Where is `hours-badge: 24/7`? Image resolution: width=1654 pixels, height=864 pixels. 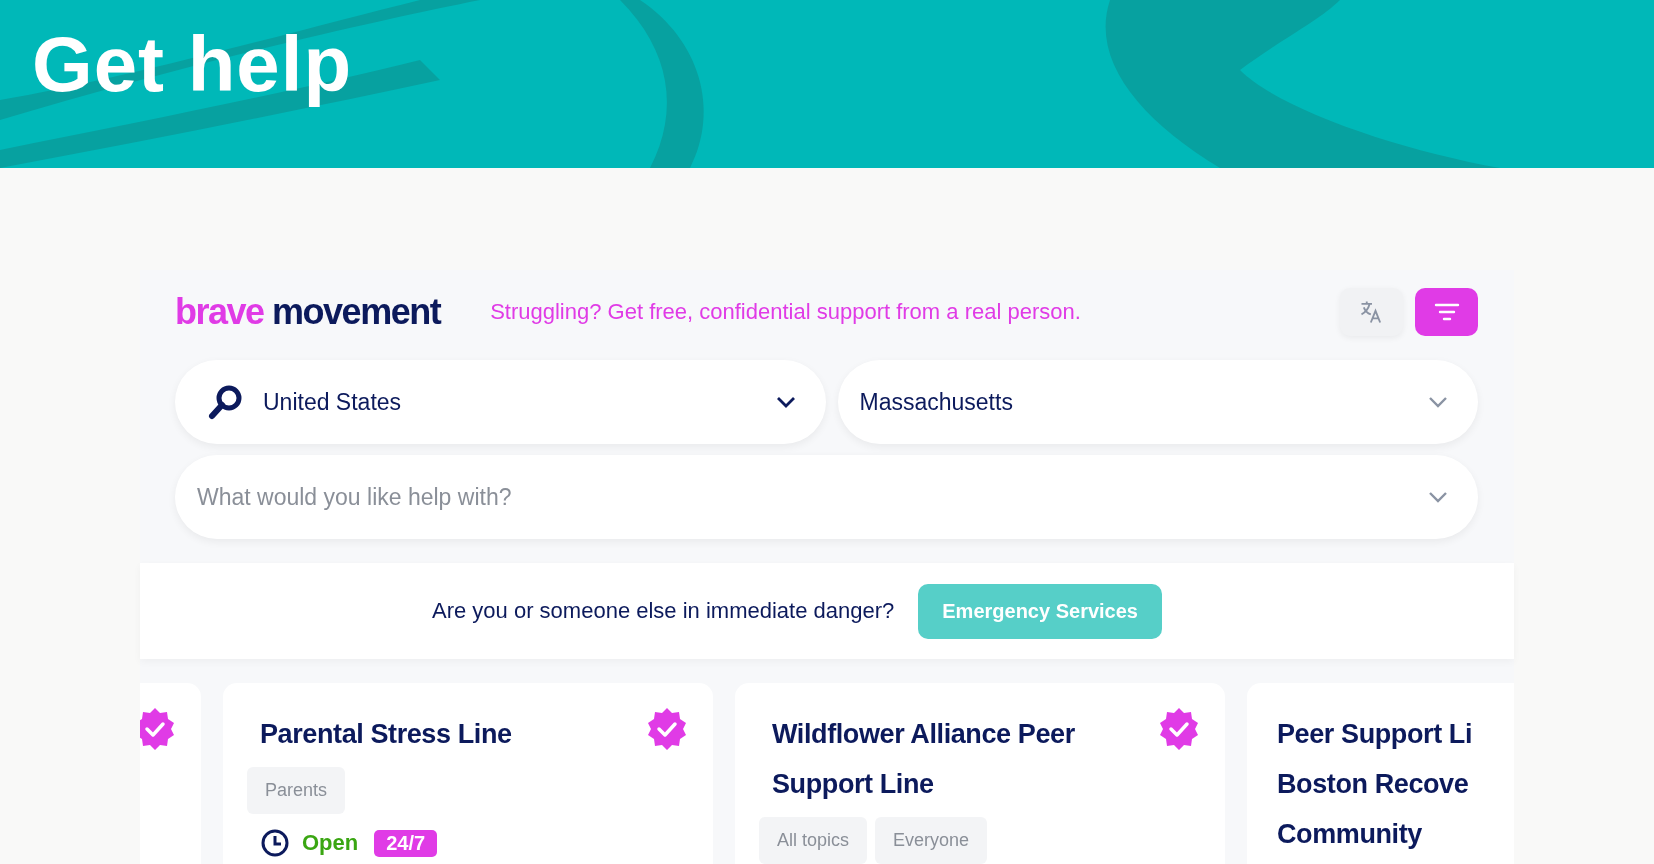
hours-badge: 24/7 is located at coordinates (406, 843).